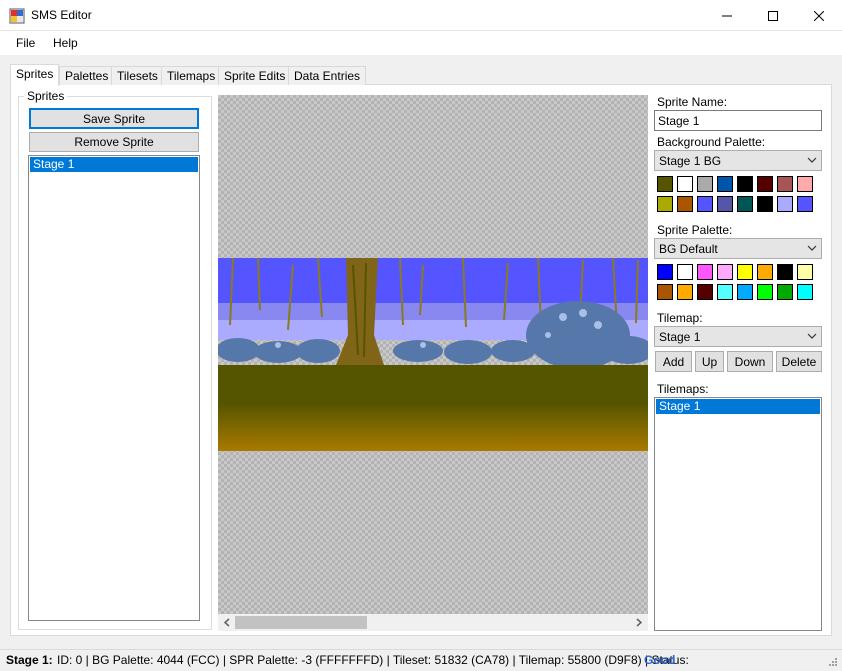 This screenshot has width=842, height=671. What do you see at coordinates (690, 161) in the screenshot?
I see `bg-palette-value: Stage 1 BG` at bounding box center [690, 161].